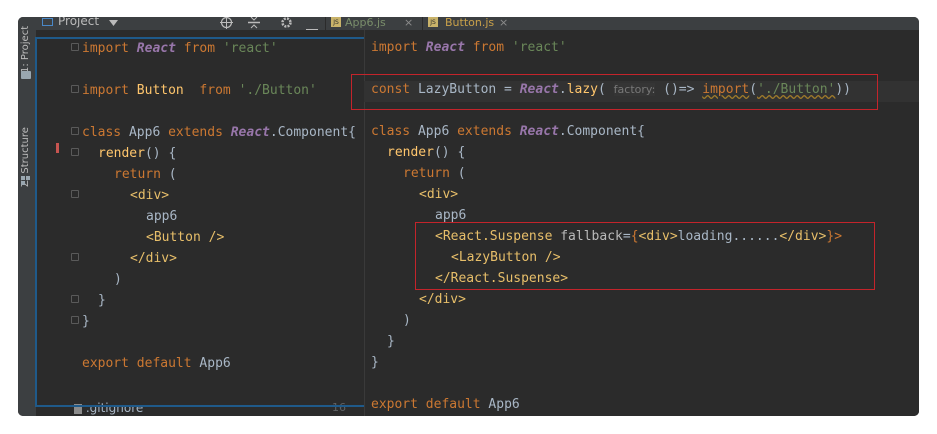 The image size is (937, 434). I want to click on project-icon, so click(47, 22).